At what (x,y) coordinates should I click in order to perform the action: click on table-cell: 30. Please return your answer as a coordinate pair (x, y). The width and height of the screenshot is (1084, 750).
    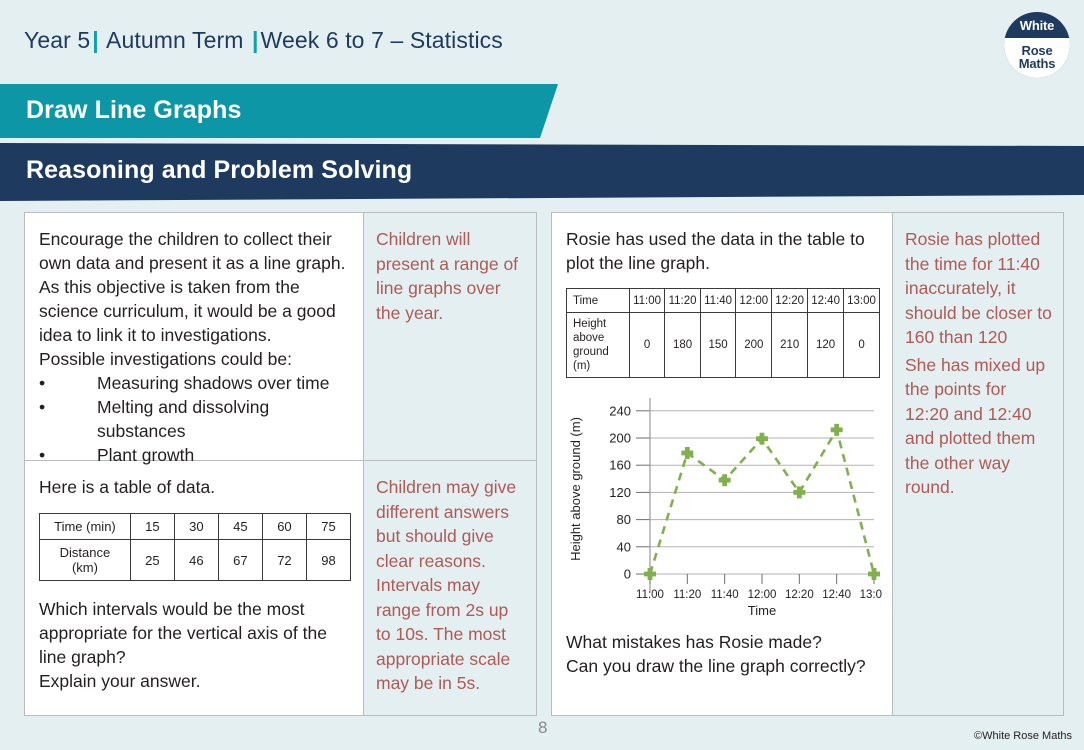
    Looking at the image, I should click on (196, 526).